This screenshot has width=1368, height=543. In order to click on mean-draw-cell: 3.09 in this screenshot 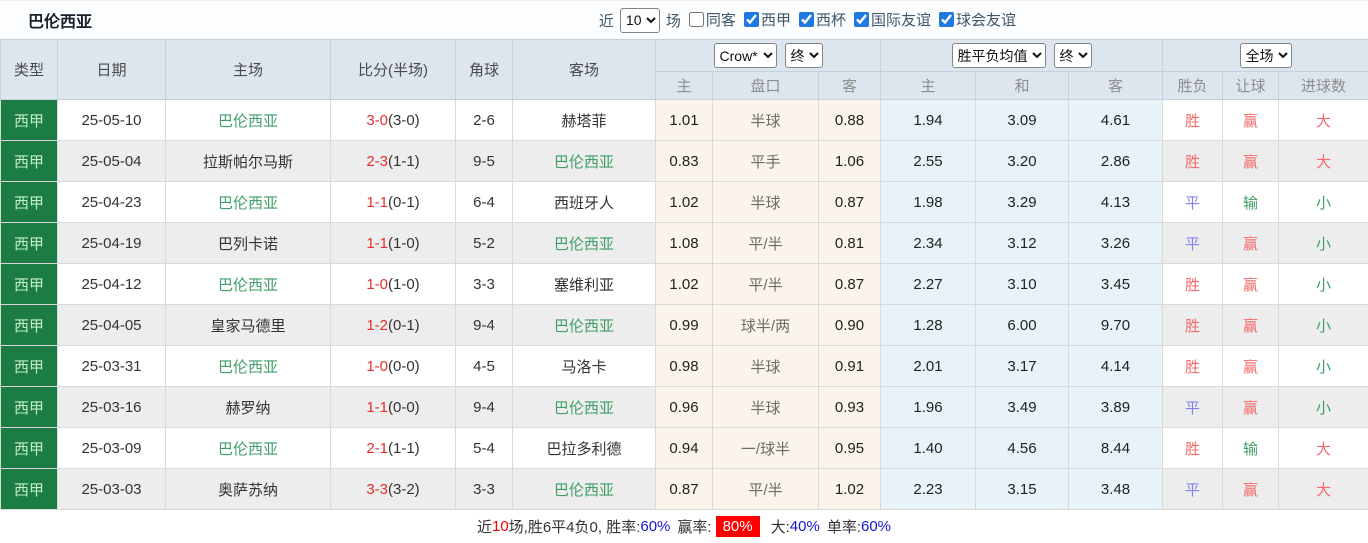, I will do `click(1022, 120)`.